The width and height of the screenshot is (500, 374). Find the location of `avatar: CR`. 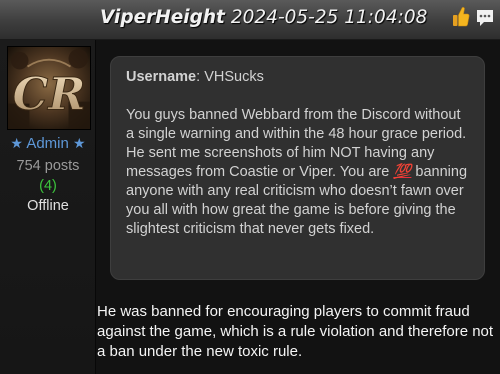

avatar: CR is located at coordinates (49, 88).